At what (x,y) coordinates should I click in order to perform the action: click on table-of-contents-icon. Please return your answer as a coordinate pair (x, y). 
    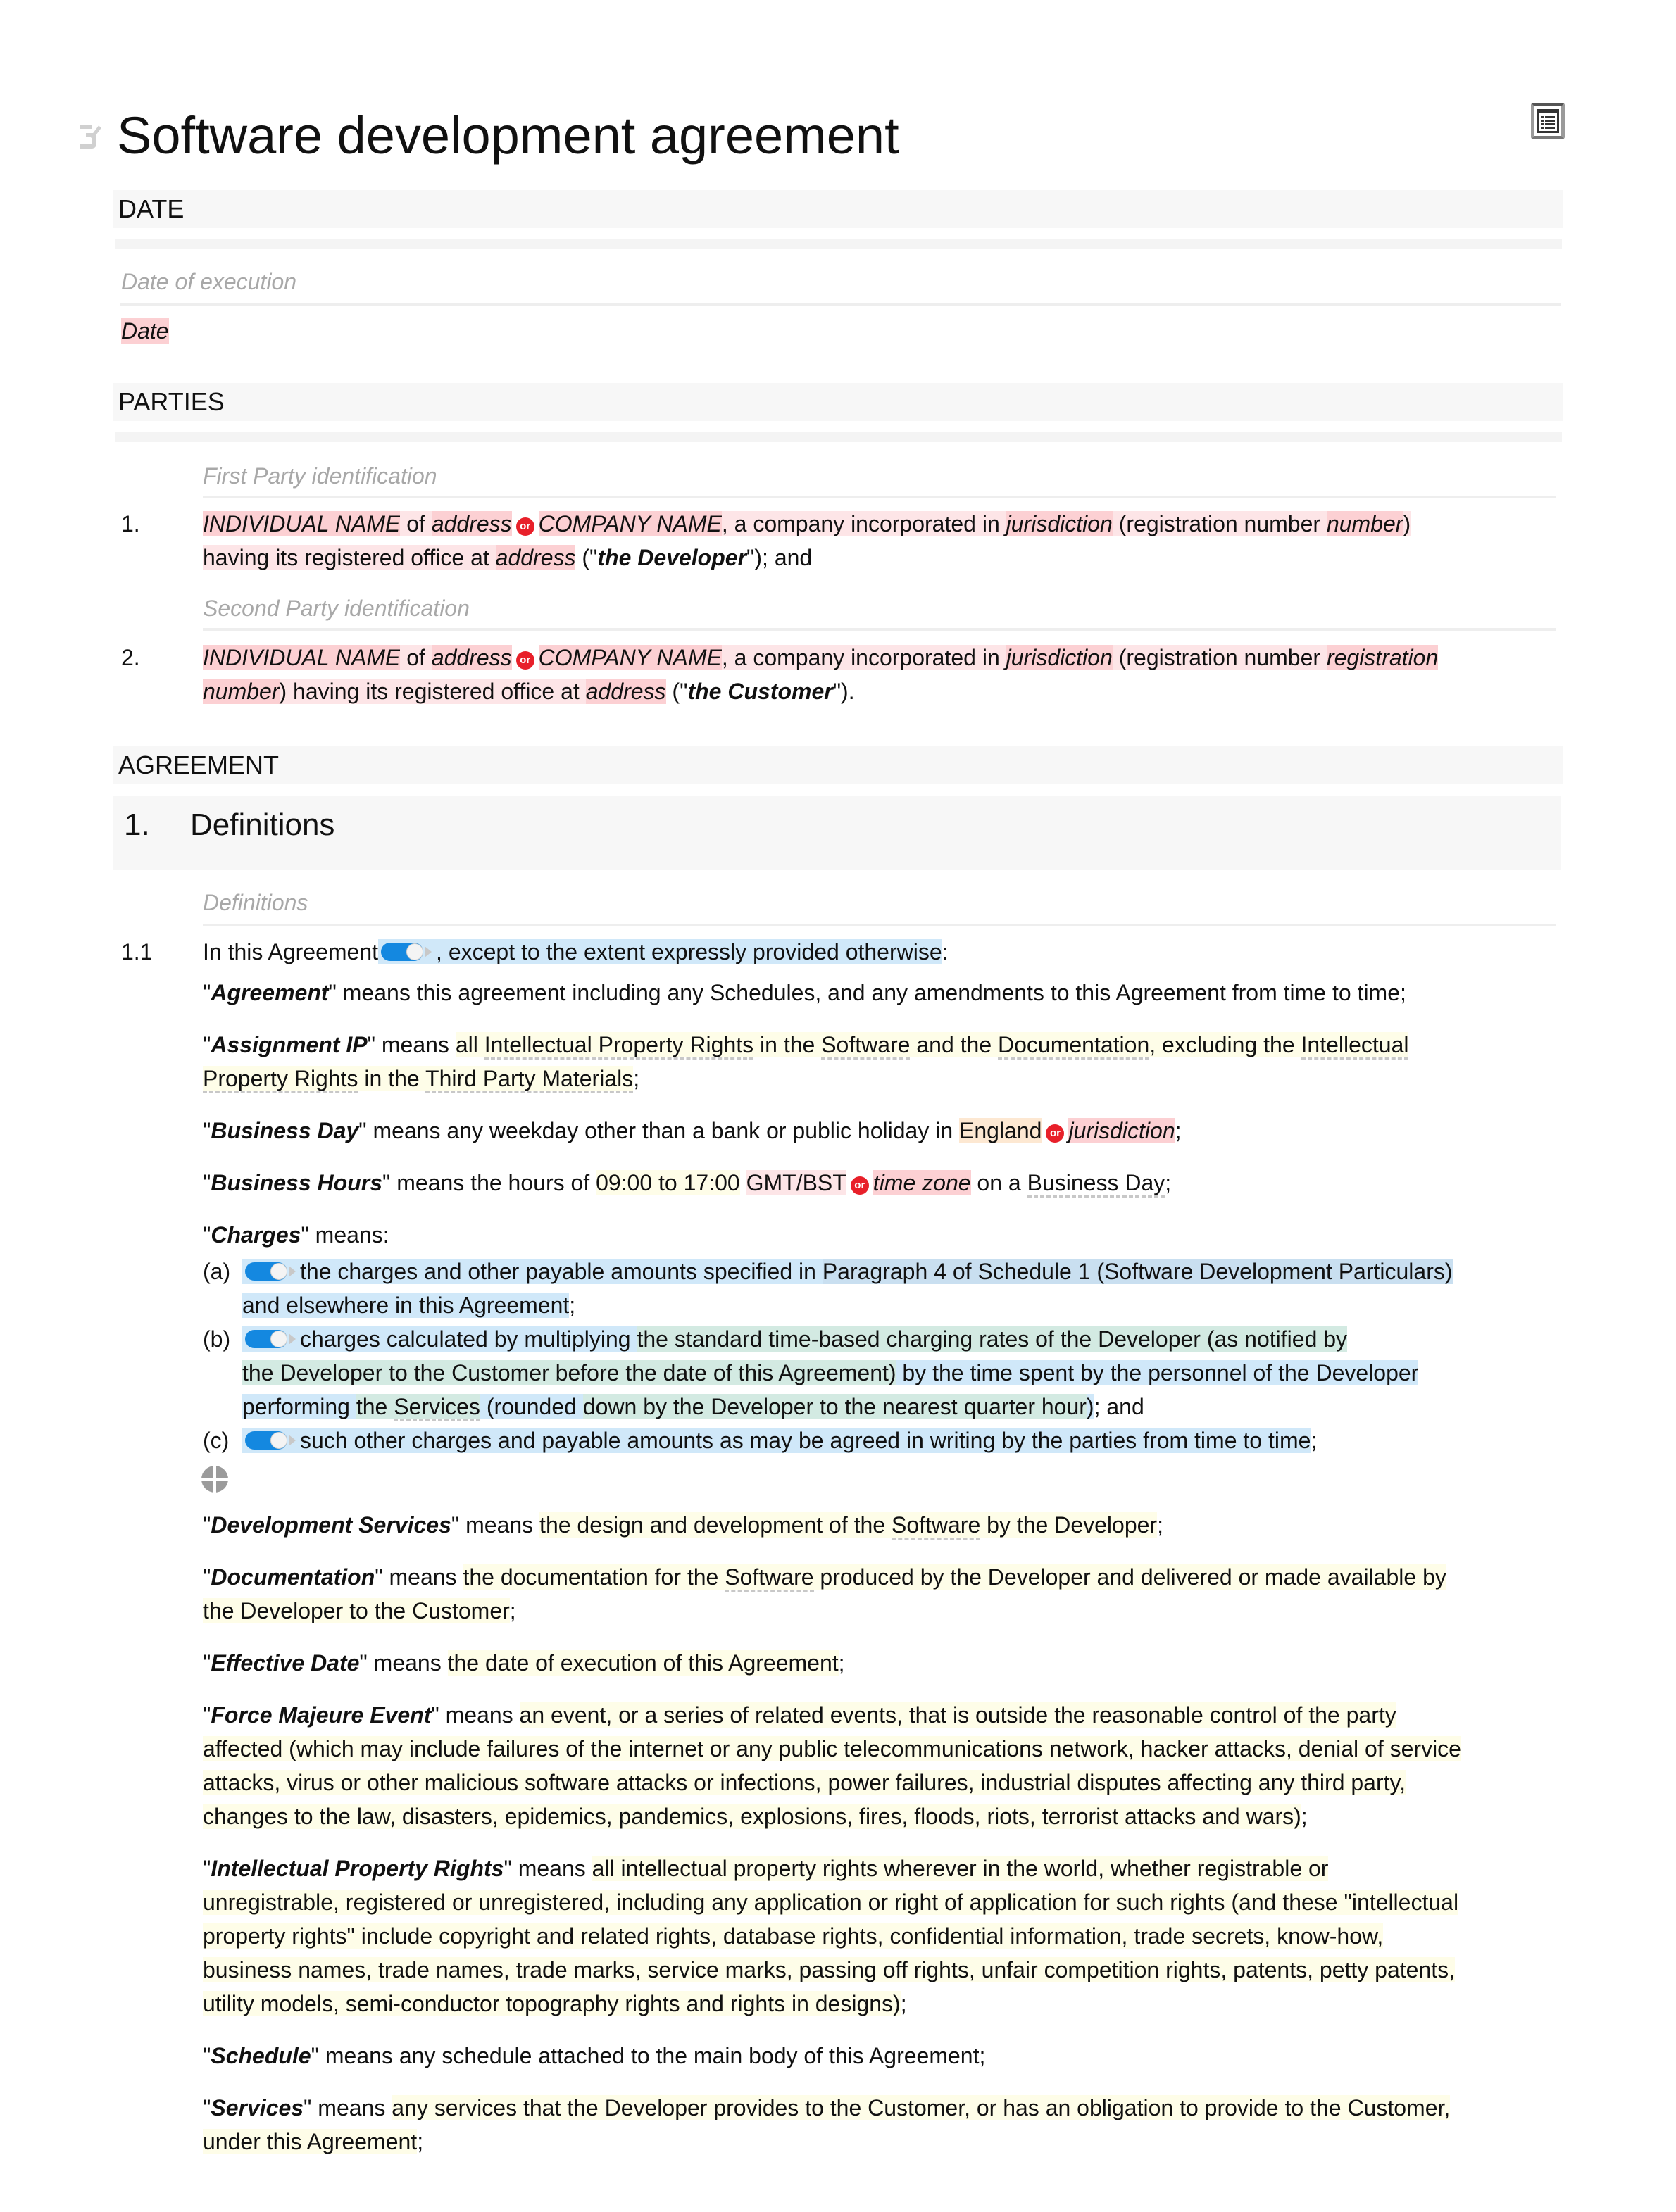
    Looking at the image, I should click on (1548, 121).